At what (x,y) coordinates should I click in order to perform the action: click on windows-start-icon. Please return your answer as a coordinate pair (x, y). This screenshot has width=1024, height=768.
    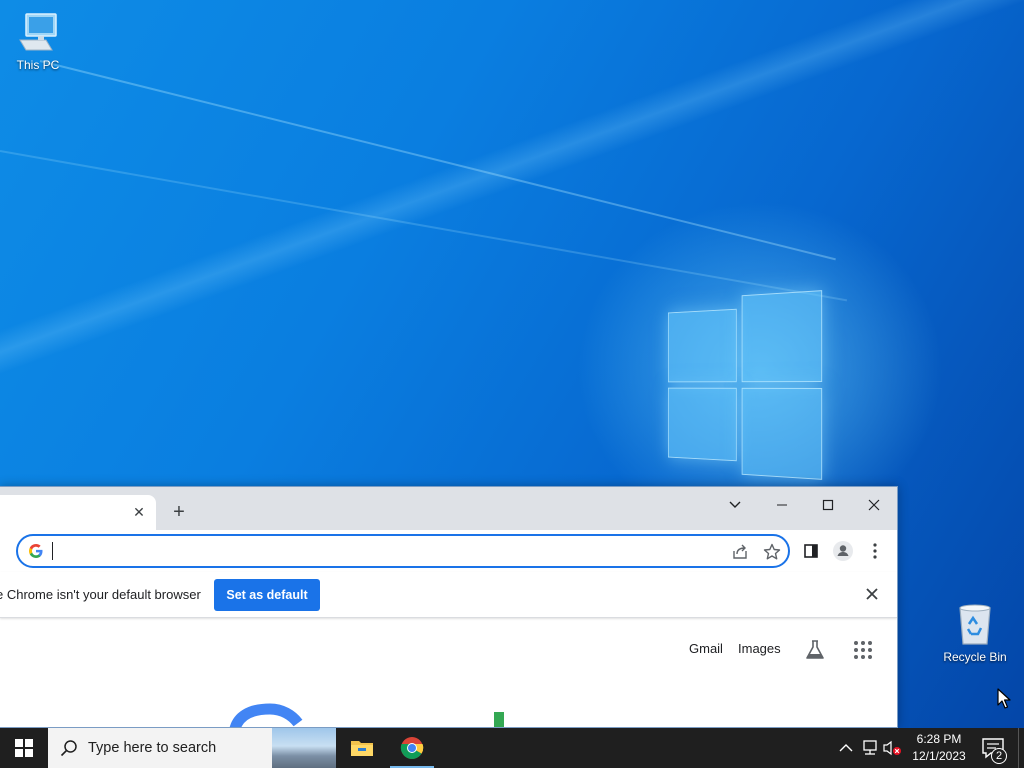
    Looking at the image, I should click on (24, 748).